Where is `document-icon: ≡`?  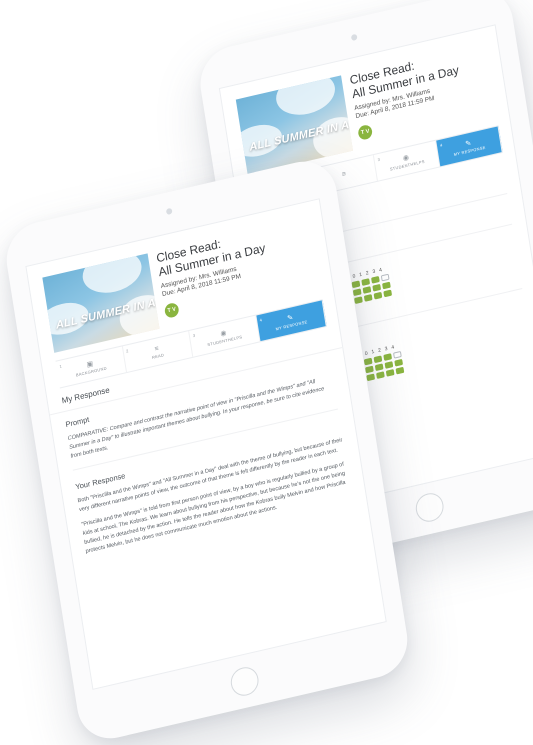 document-icon: ≡ is located at coordinates (344, 174).